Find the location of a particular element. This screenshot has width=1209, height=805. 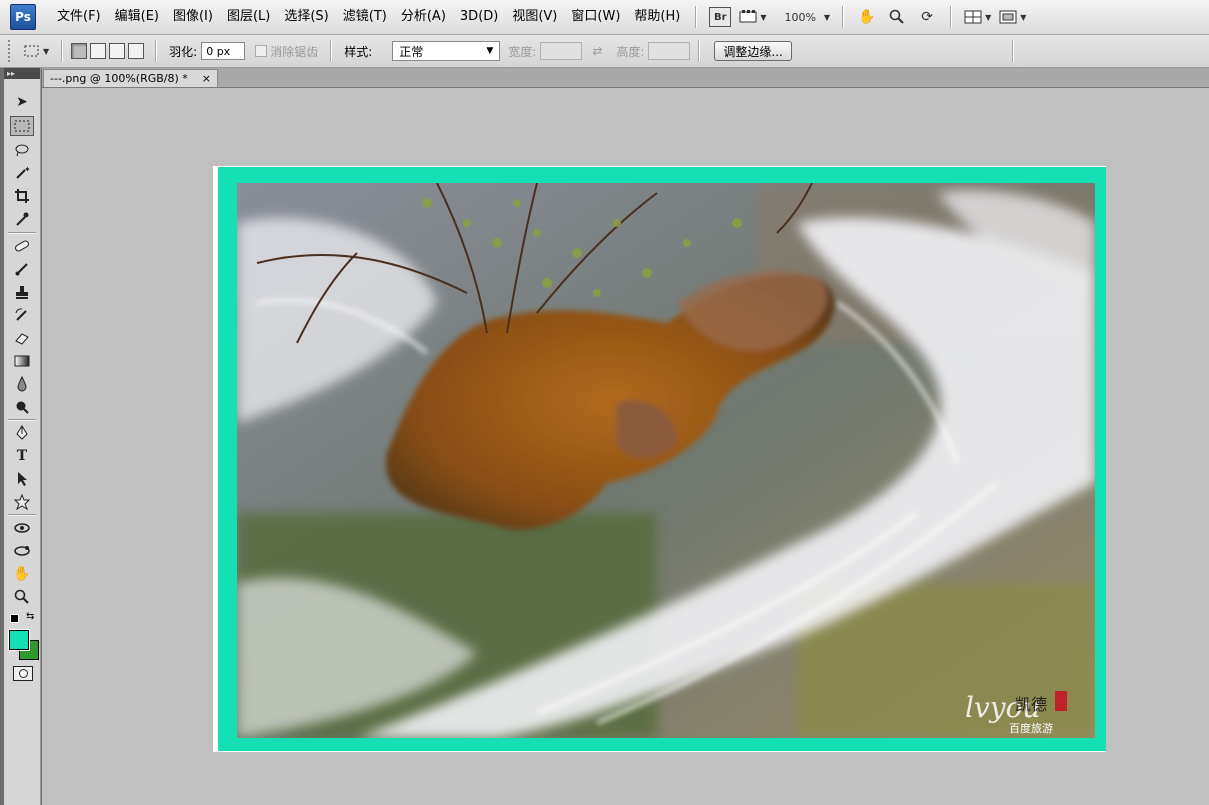

marquee-rect-icon is located at coordinates (31, 51).